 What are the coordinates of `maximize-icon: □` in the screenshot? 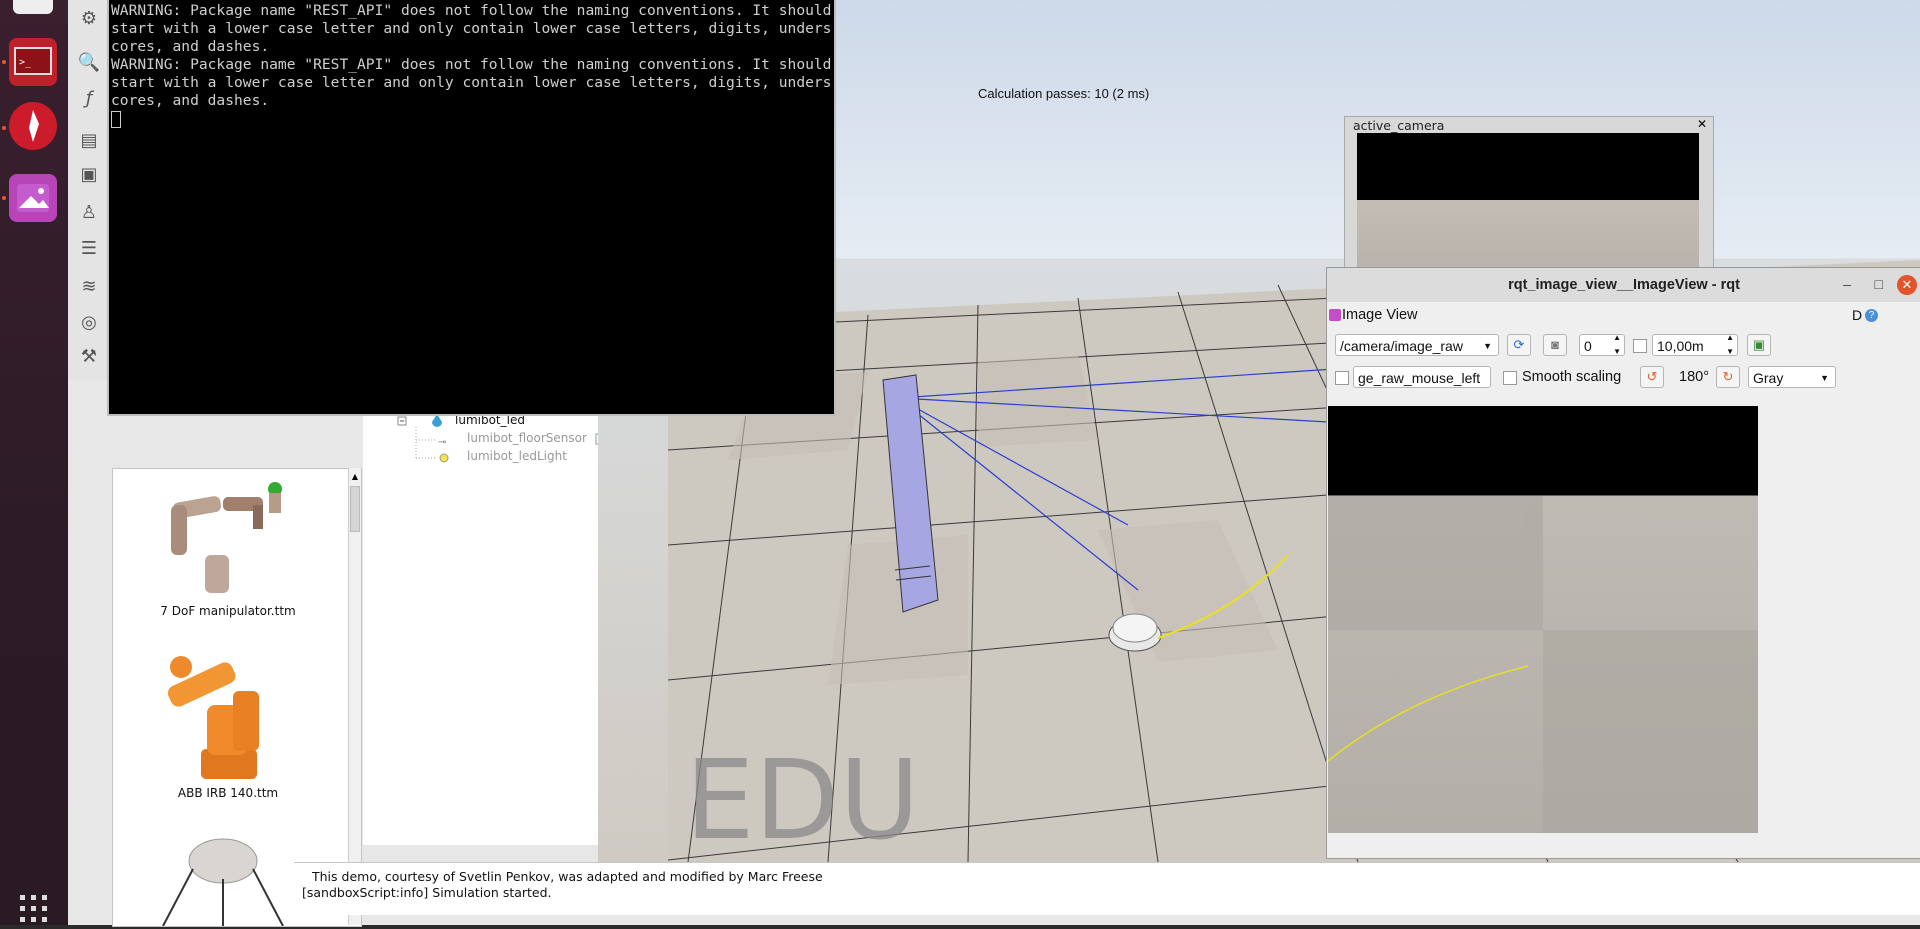 It's located at (1879, 284).